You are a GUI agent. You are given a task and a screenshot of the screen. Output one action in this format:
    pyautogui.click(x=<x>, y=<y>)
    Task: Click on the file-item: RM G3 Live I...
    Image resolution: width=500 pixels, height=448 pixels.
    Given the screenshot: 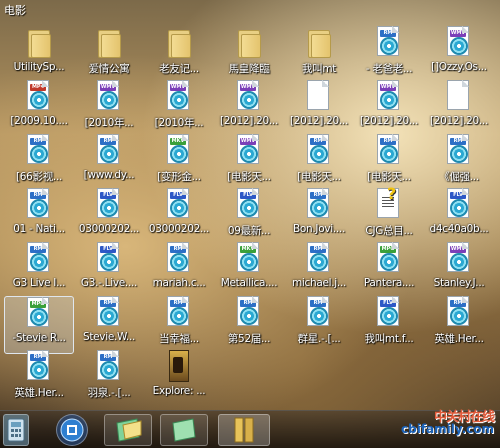 What is the action you would take?
    pyautogui.click(x=39, y=271)
    